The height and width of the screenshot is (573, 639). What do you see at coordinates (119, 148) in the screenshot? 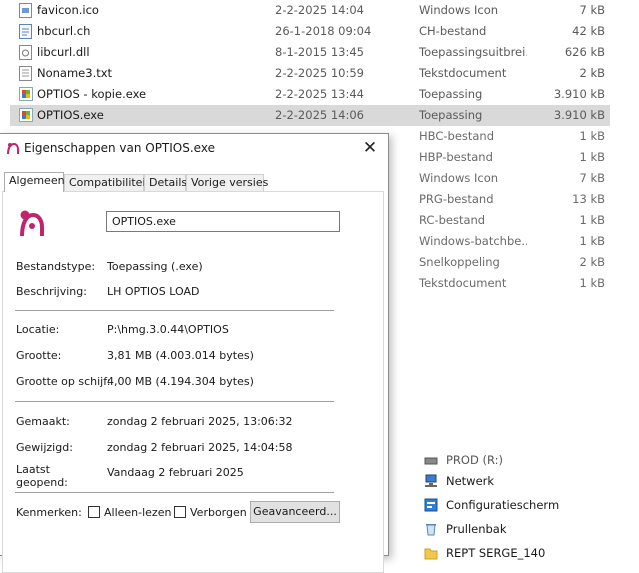
I see `dialog-title: Eigenschappen van OPTIOS.exe` at bounding box center [119, 148].